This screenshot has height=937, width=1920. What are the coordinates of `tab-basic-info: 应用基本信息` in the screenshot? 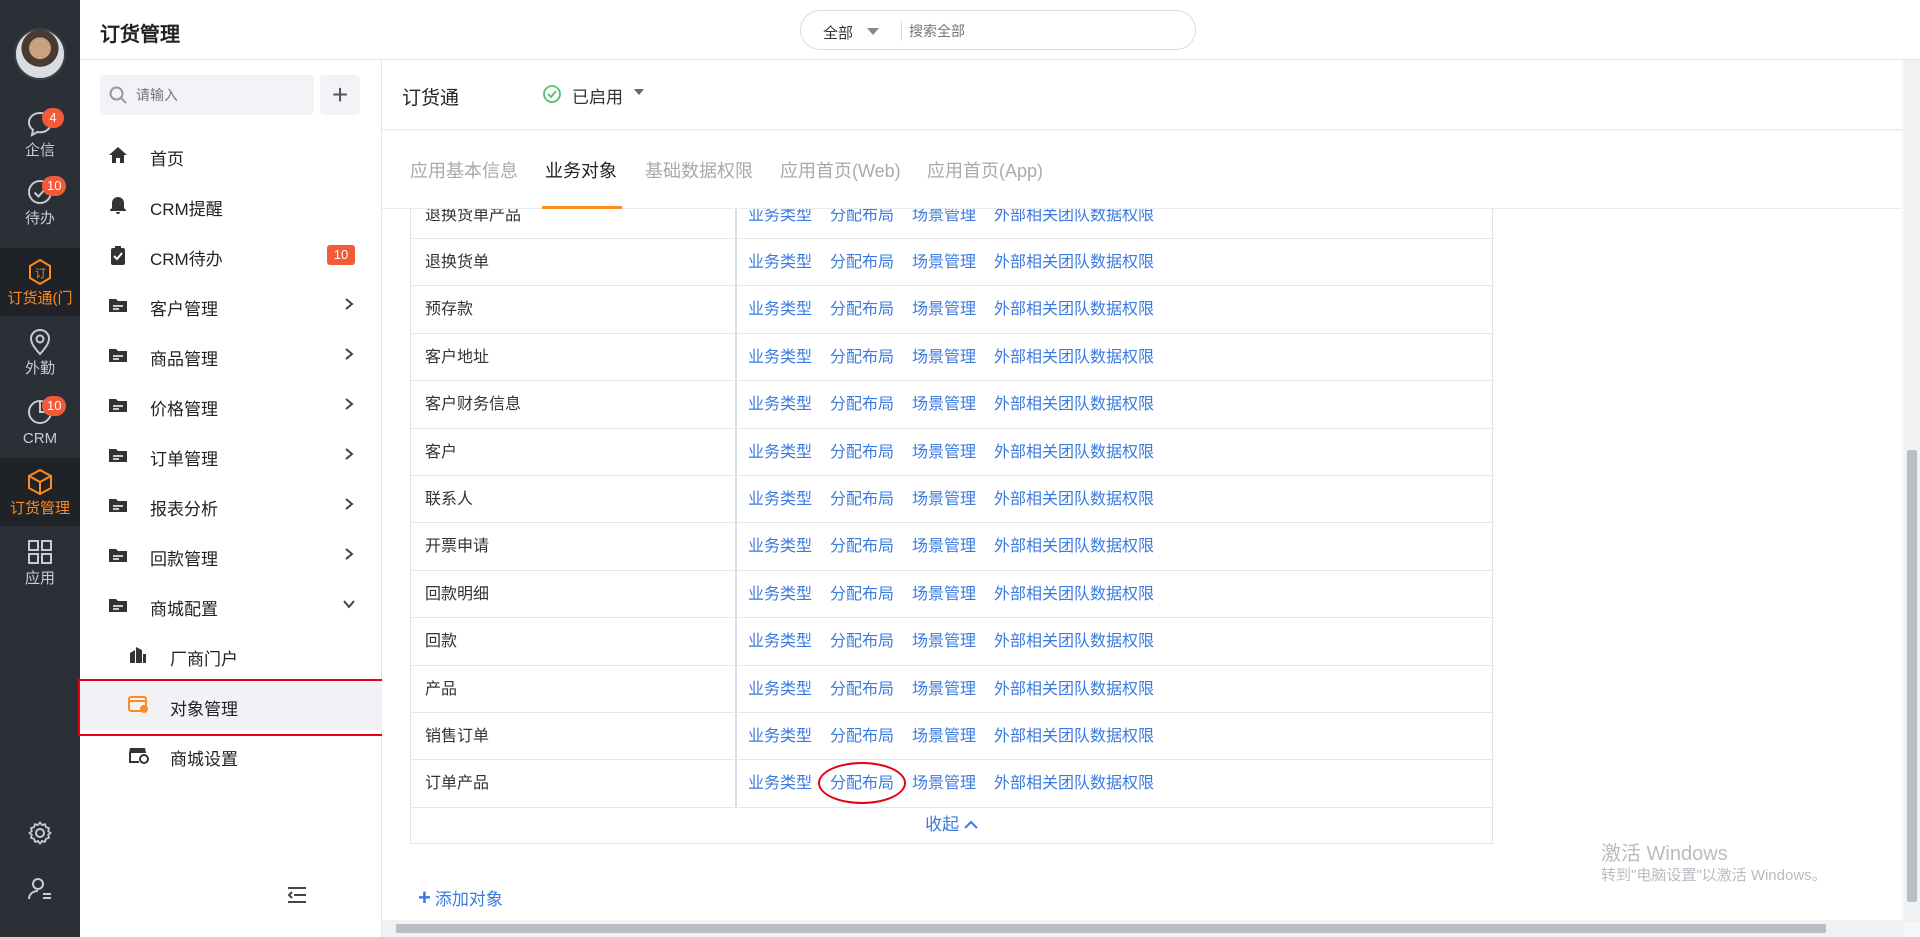 It's located at (464, 170).